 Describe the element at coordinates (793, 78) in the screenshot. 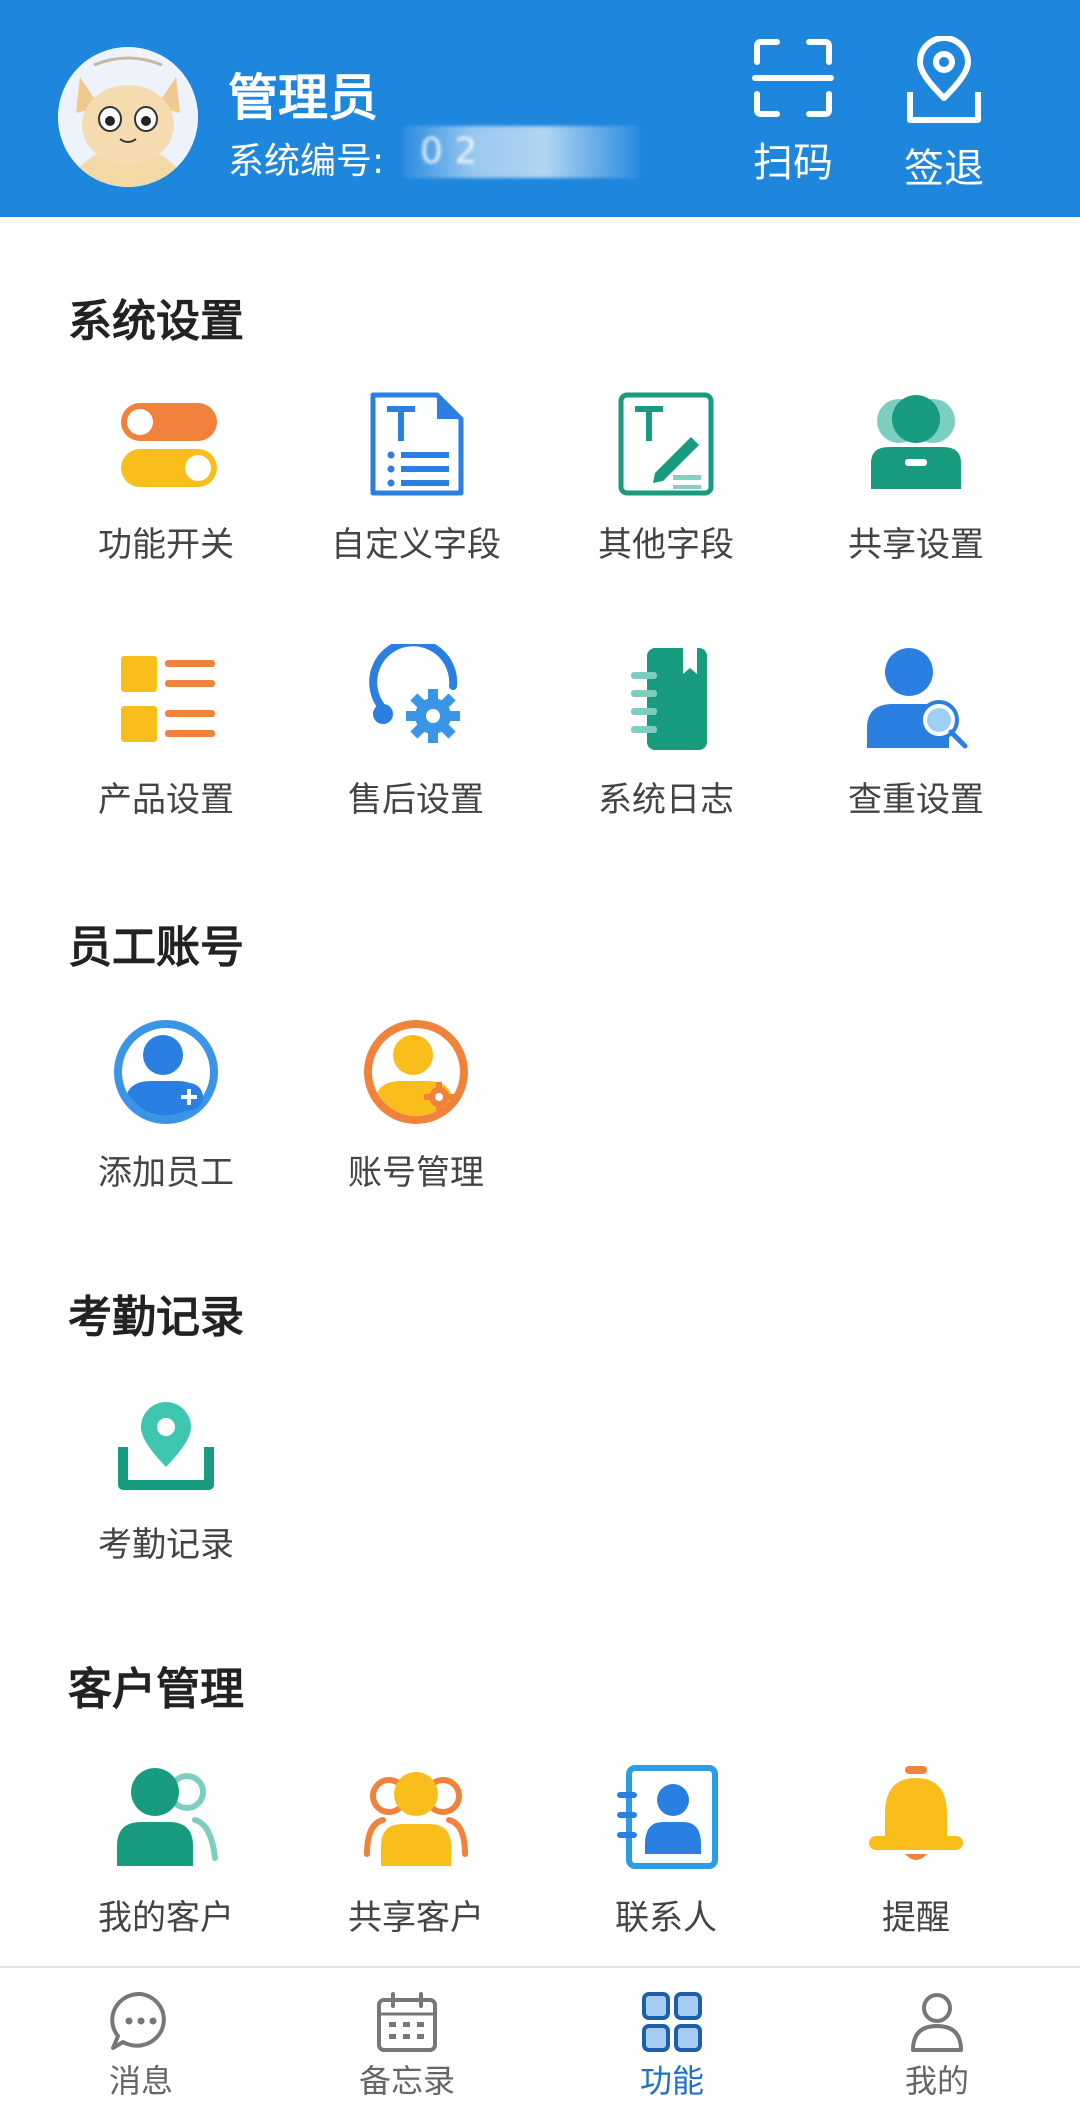

I see `scan-icon` at that location.